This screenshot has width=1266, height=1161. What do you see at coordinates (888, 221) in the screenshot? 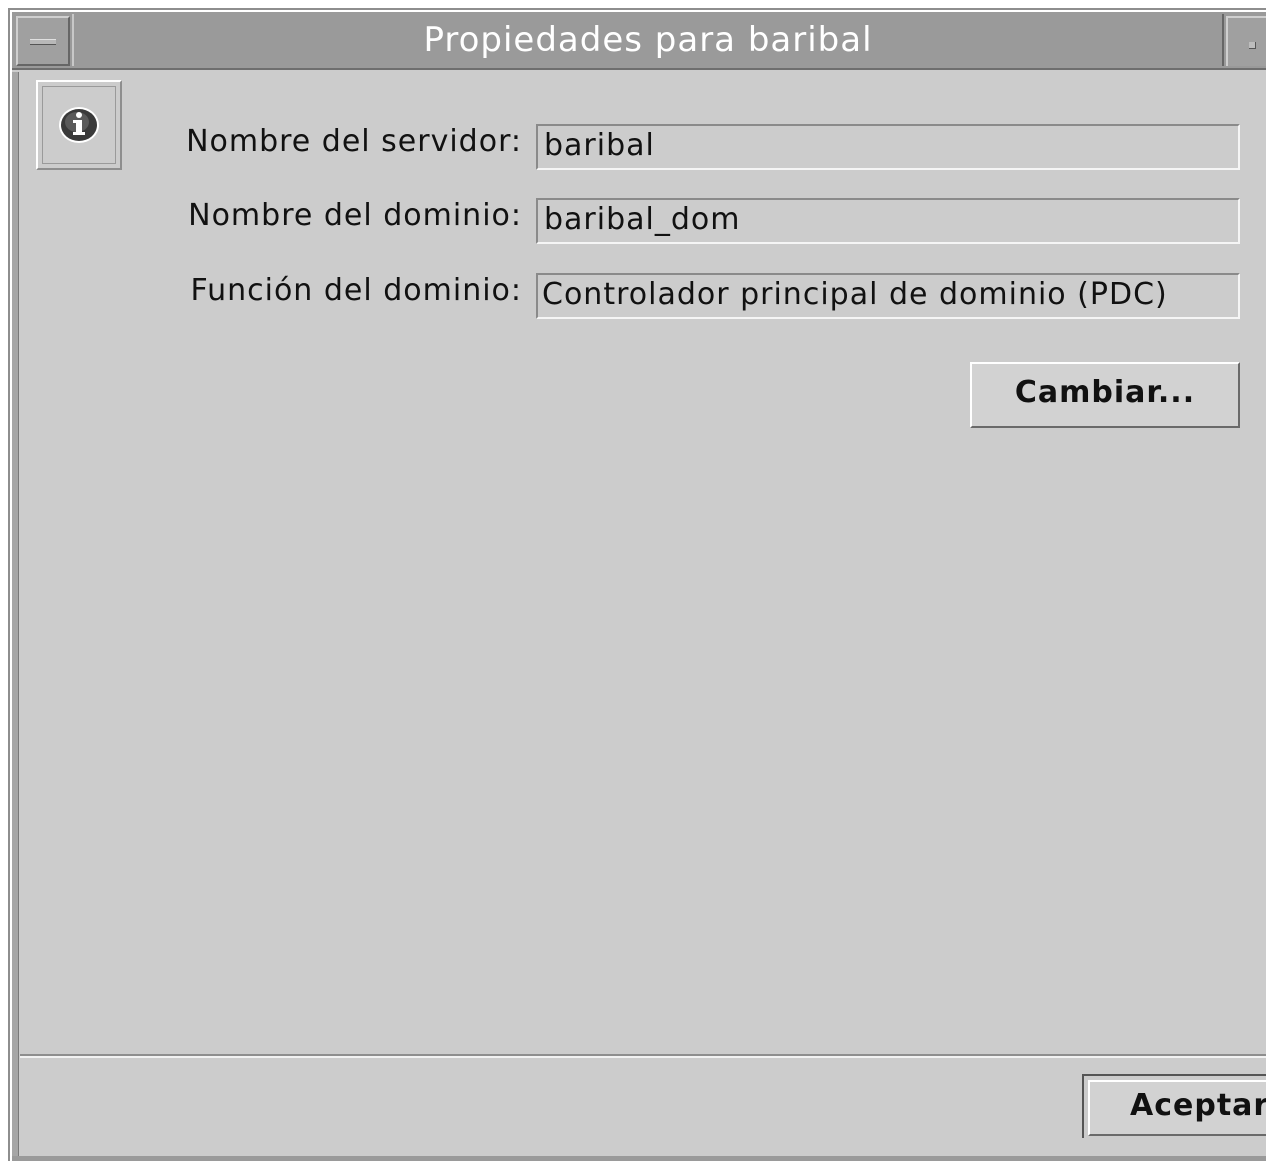
I see `domain-name-field: baribal_dom` at bounding box center [888, 221].